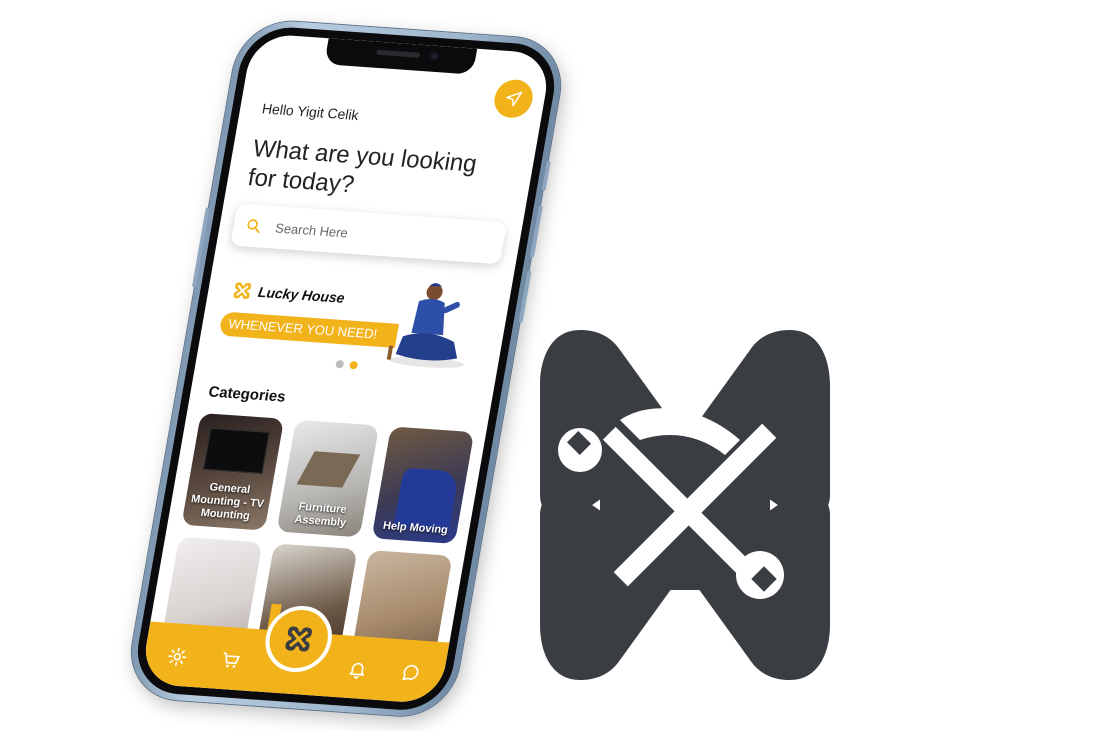 Image resolution: width=1108 pixels, height=731 pixels. What do you see at coordinates (231, 660) in the screenshot?
I see `cart-icon` at bounding box center [231, 660].